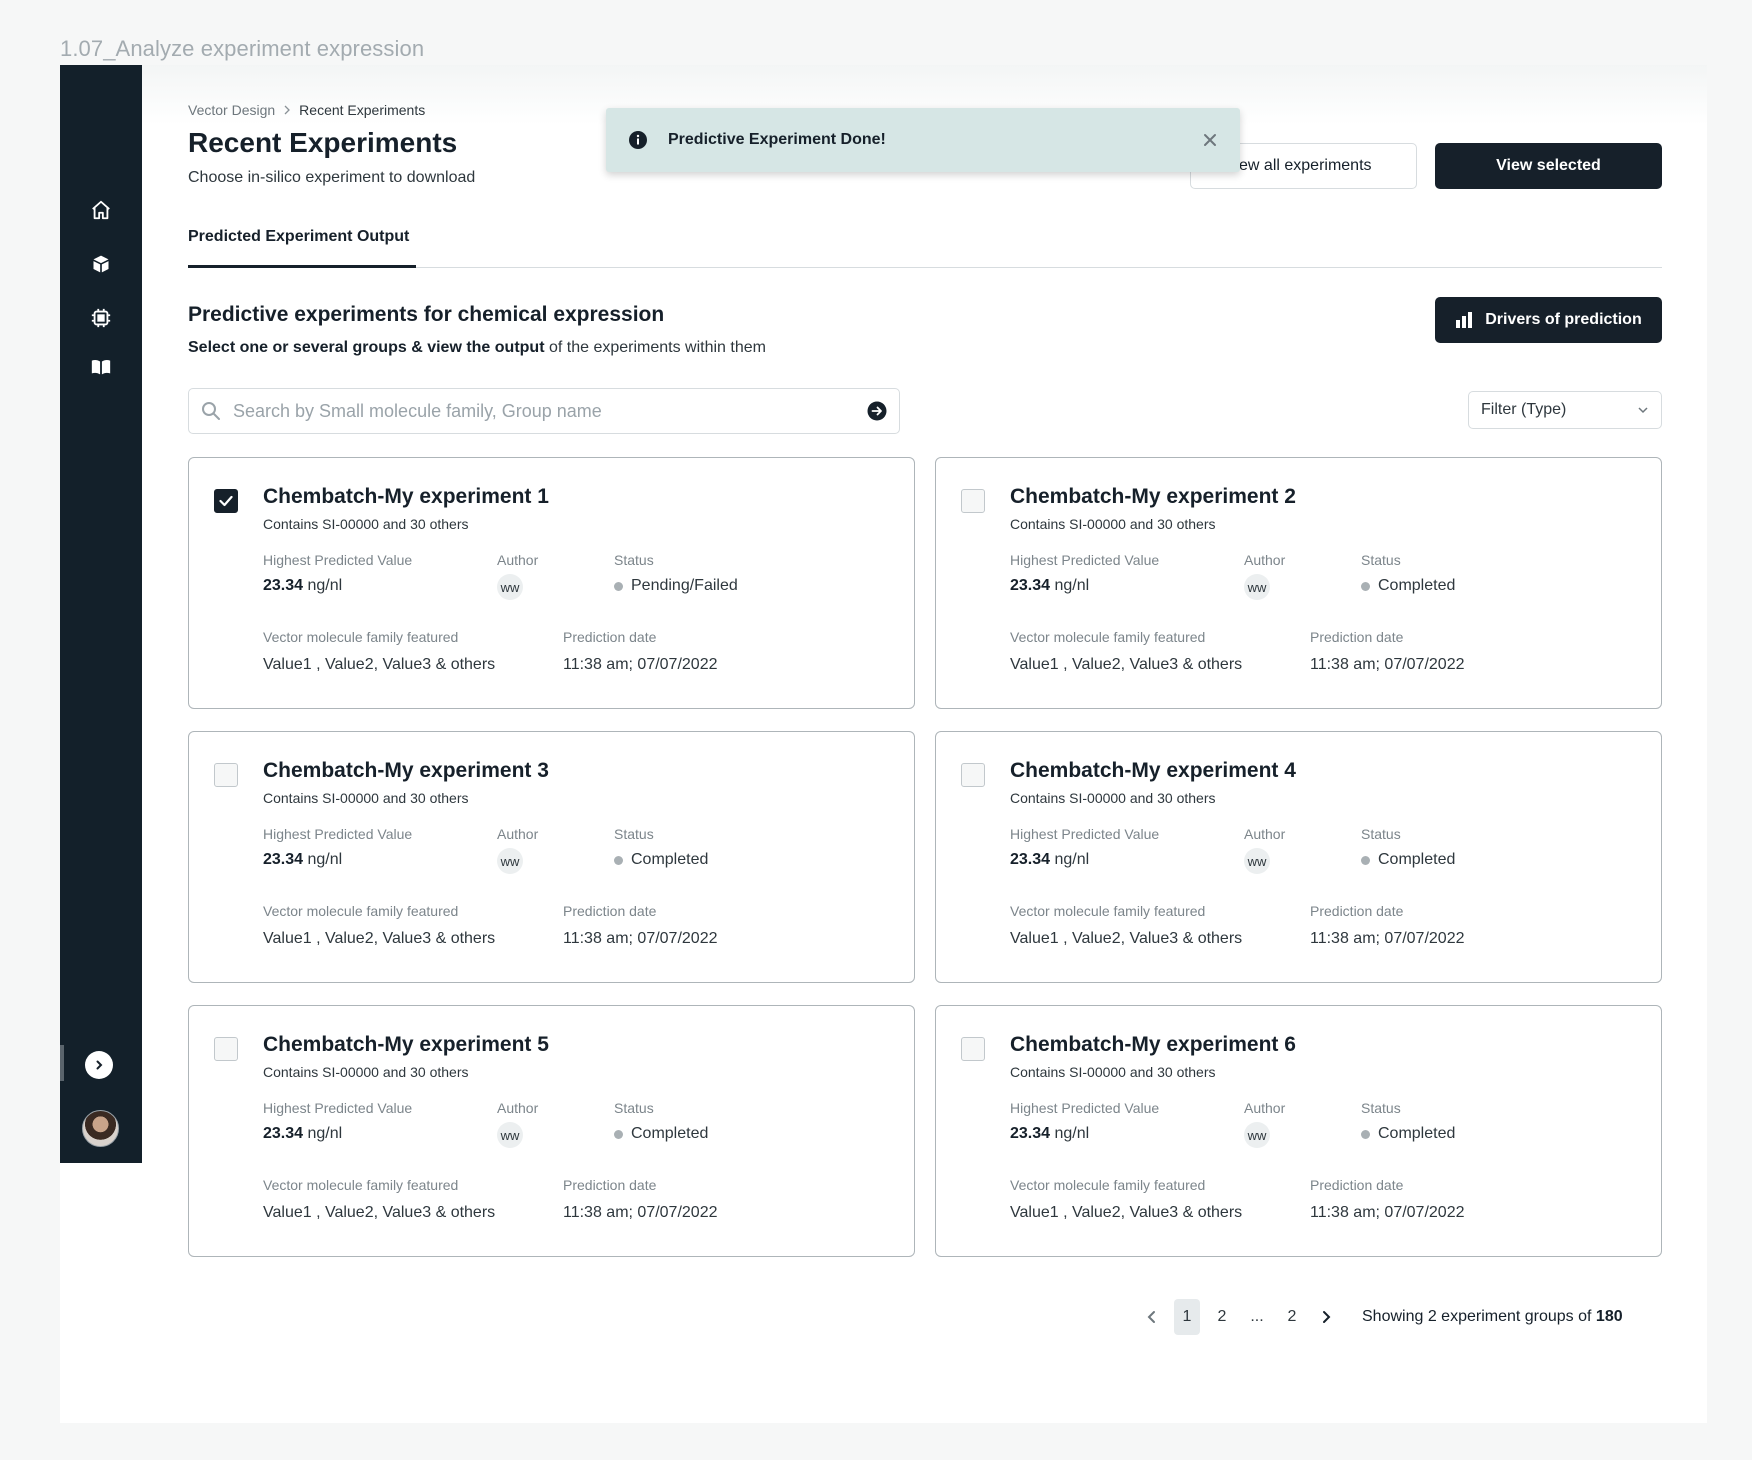 The width and height of the screenshot is (1752, 1460). I want to click on toast-message: Predictive Experiment Done!, so click(777, 139).